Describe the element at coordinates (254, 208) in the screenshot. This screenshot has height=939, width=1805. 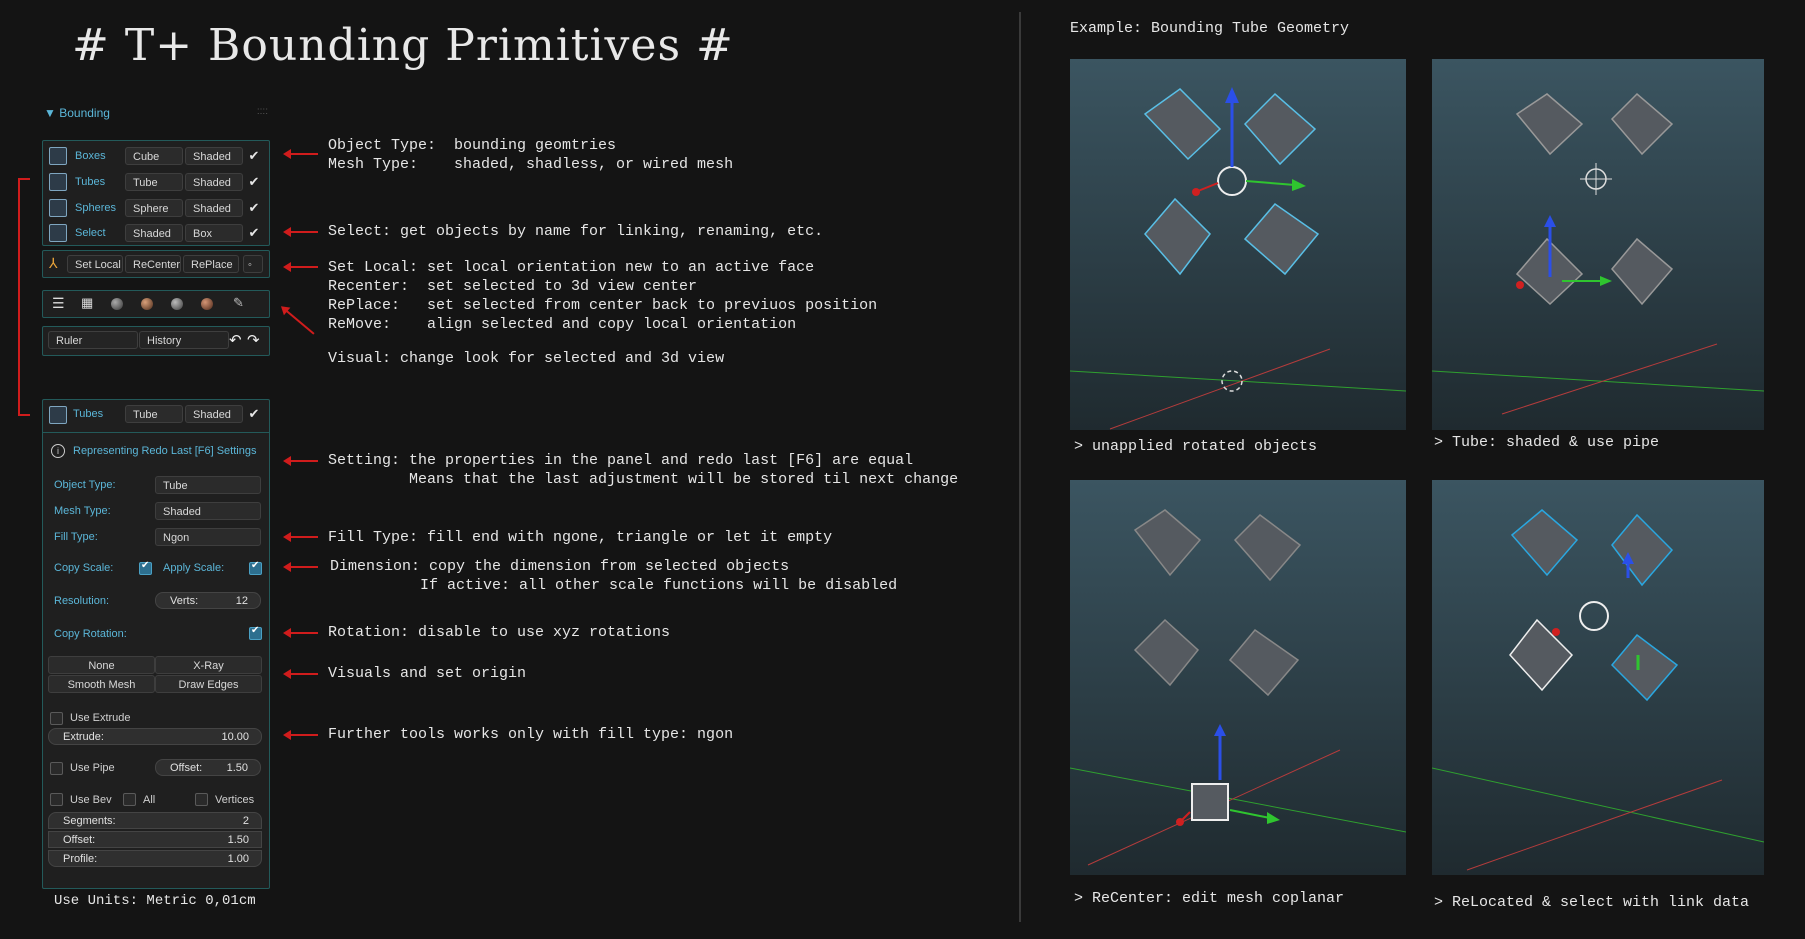
I see `spheres-confirm-icon: ✔` at that location.